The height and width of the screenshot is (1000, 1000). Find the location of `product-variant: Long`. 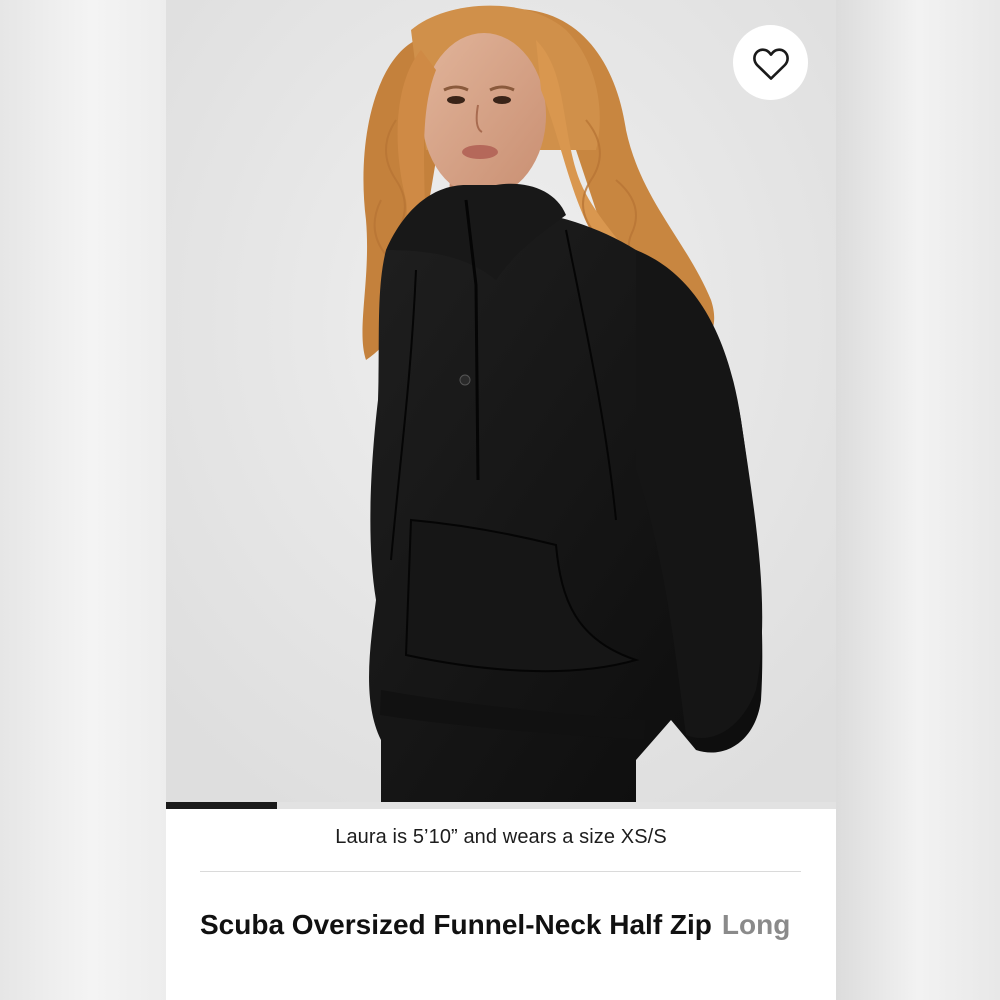

product-variant: Long is located at coordinates (756, 924).